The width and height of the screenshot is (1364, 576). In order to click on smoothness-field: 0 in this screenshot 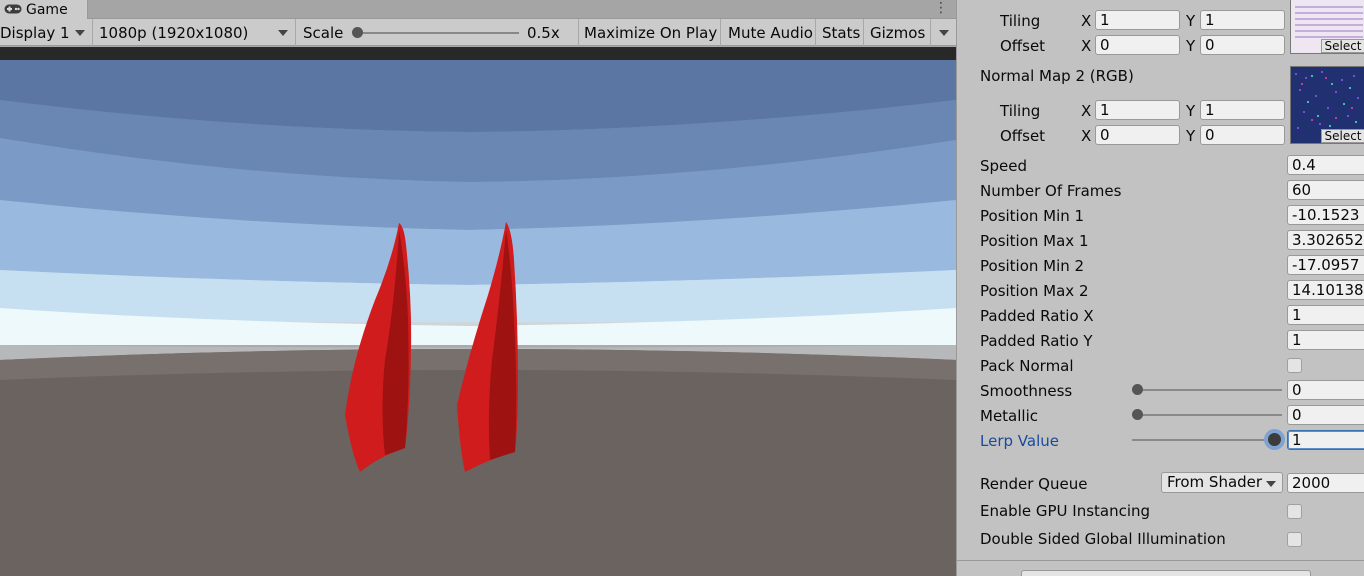, I will do `click(1325, 390)`.